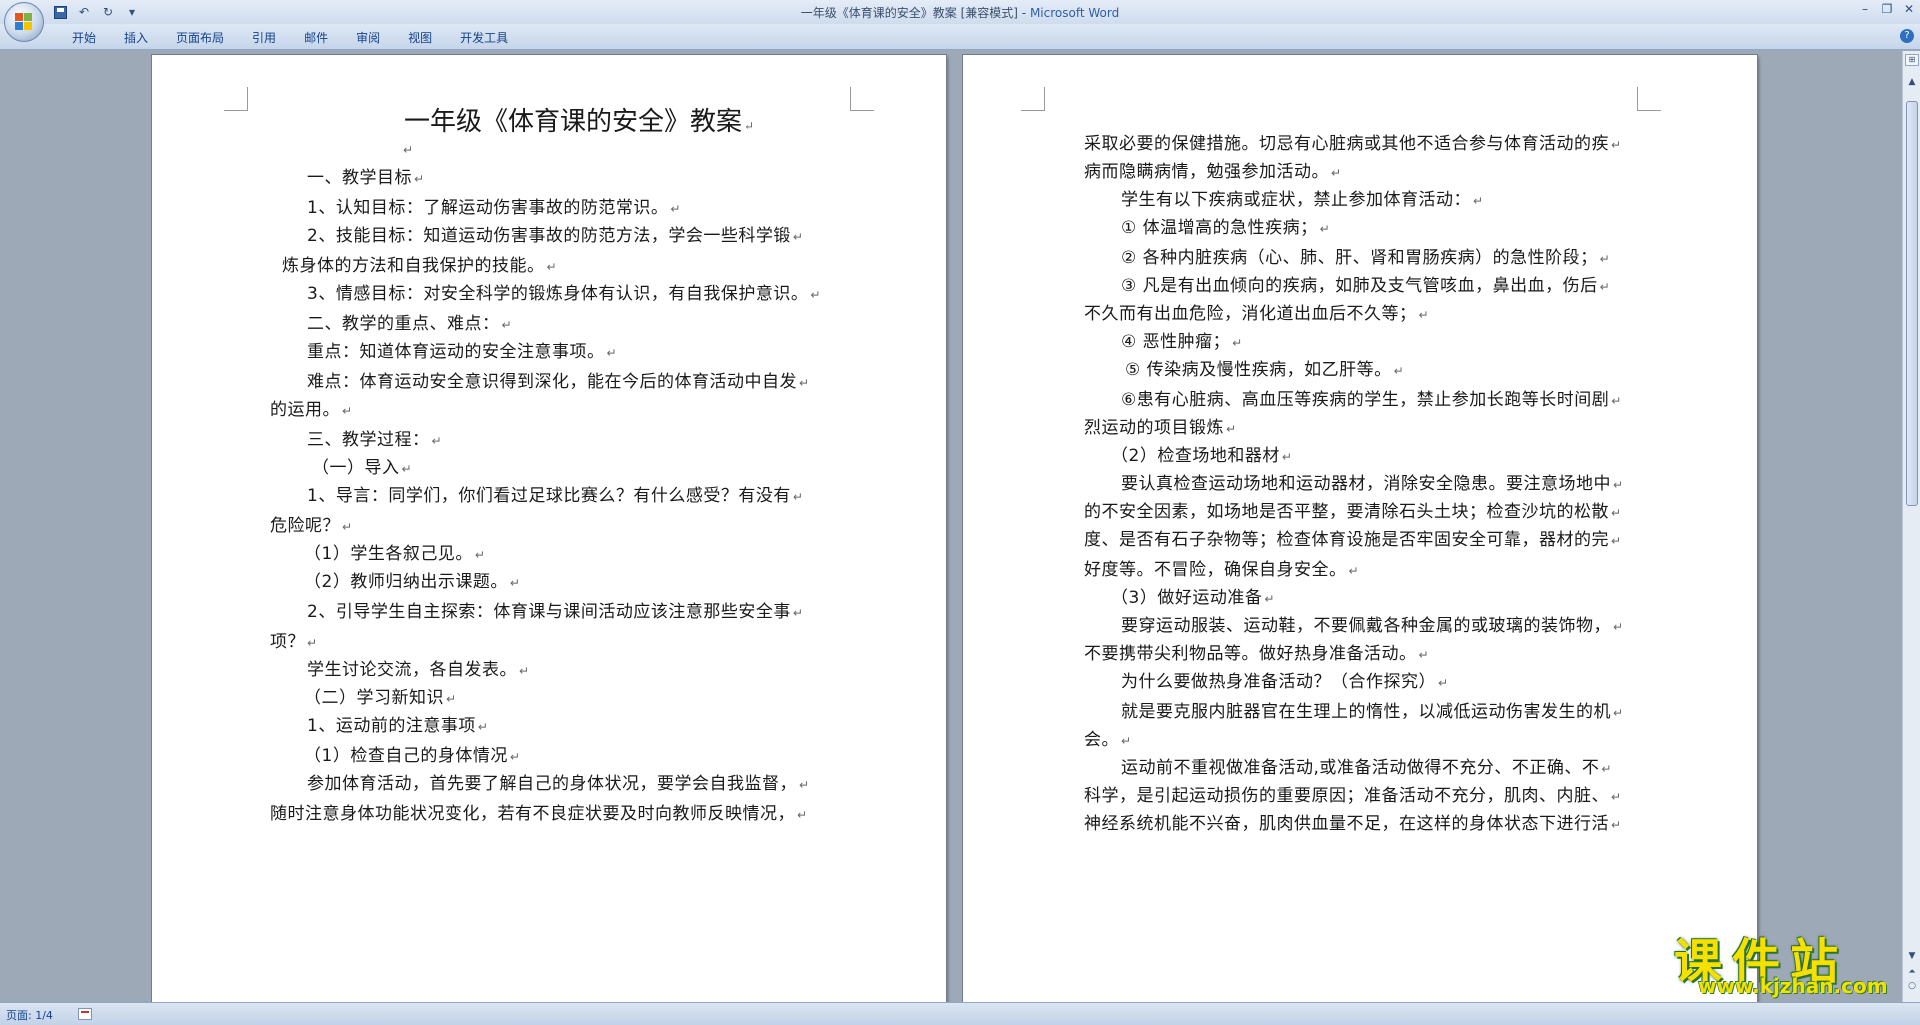 Image resolution: width=1920 pixels, height=1025 pixels. I want to click on browse-object-button: ○, so click(1912, 986).